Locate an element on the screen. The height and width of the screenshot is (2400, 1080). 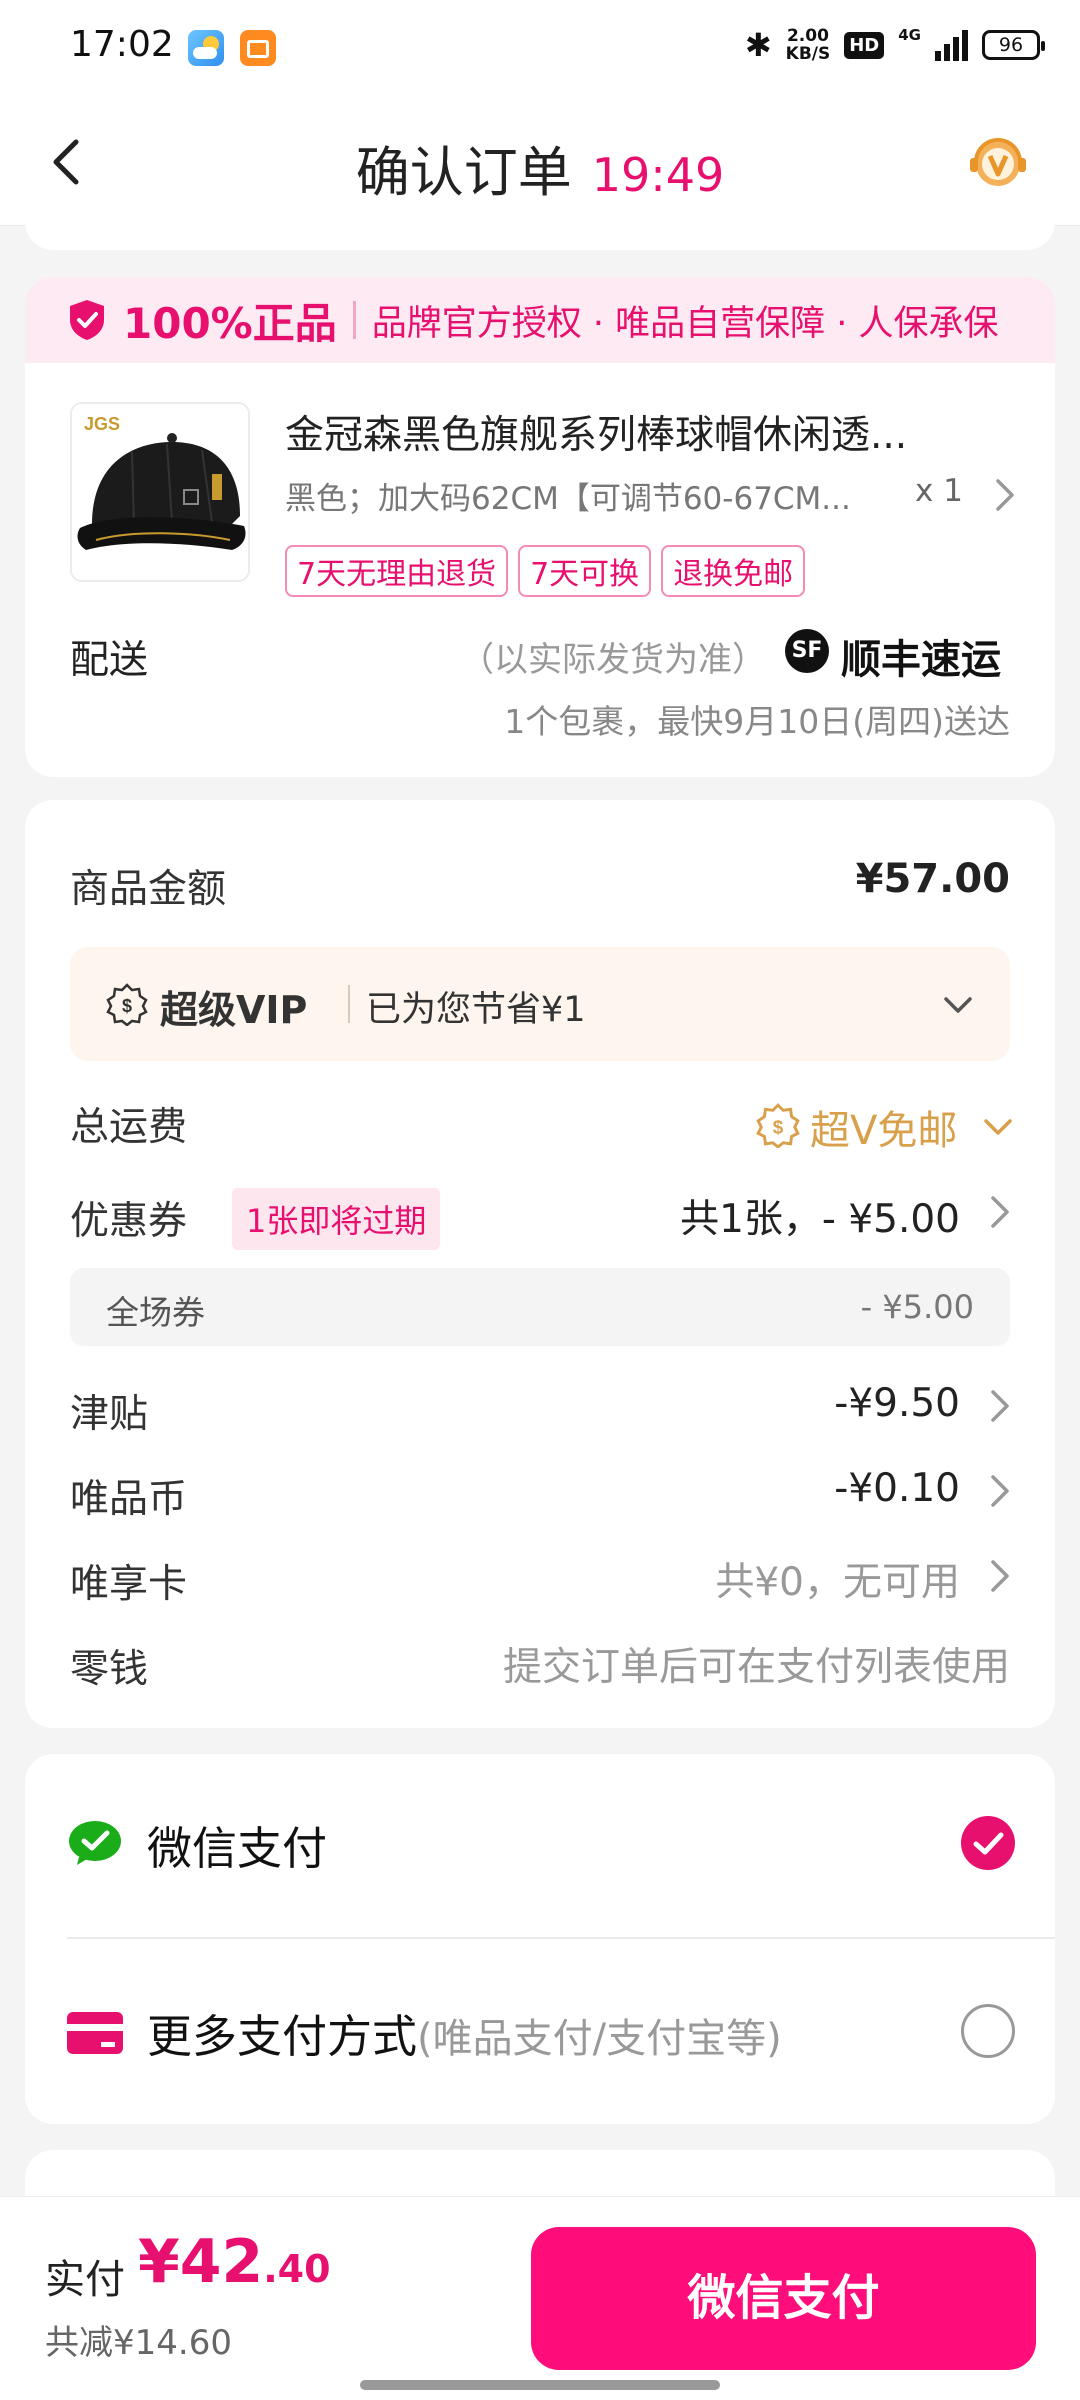
genuine-guarantee-bar: 100%正品 品牌官方授权 · 唯品自营保障 · 人保承保 is located at coordinates (540, 320).